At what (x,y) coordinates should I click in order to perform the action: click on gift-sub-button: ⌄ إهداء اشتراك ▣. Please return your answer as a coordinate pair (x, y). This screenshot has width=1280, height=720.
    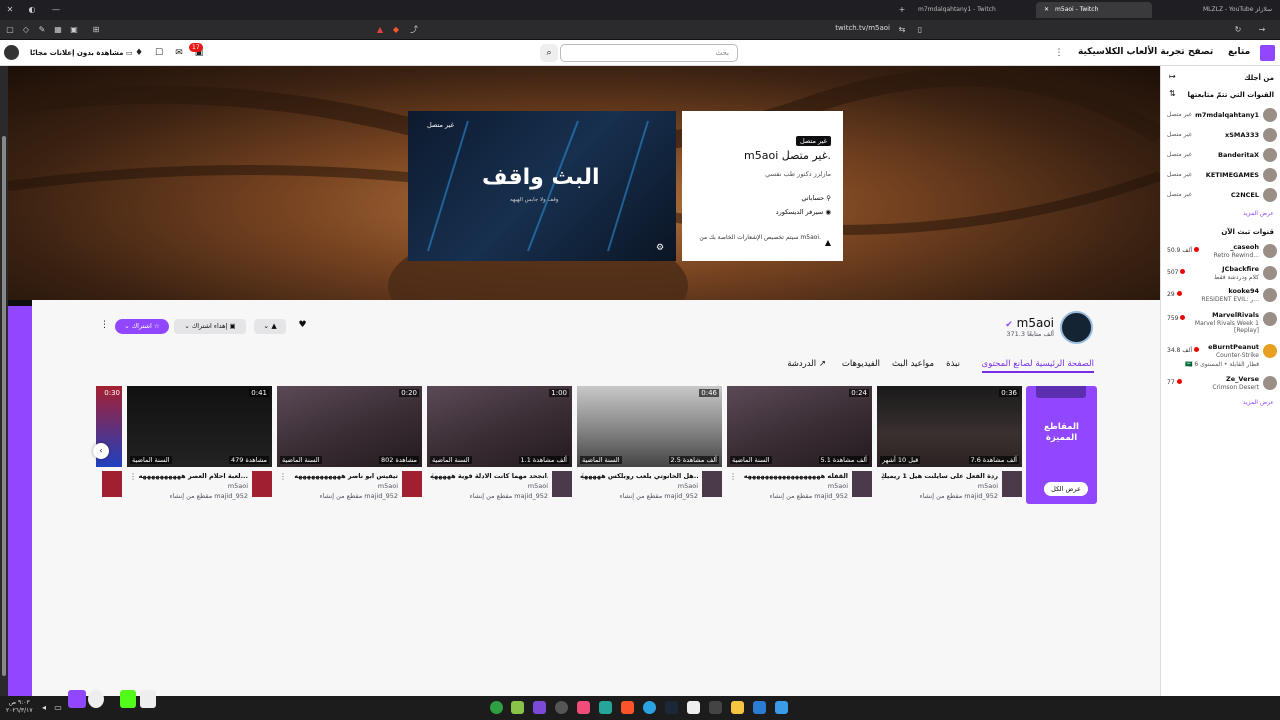
    Looking at the image, I should click on (210, 326).